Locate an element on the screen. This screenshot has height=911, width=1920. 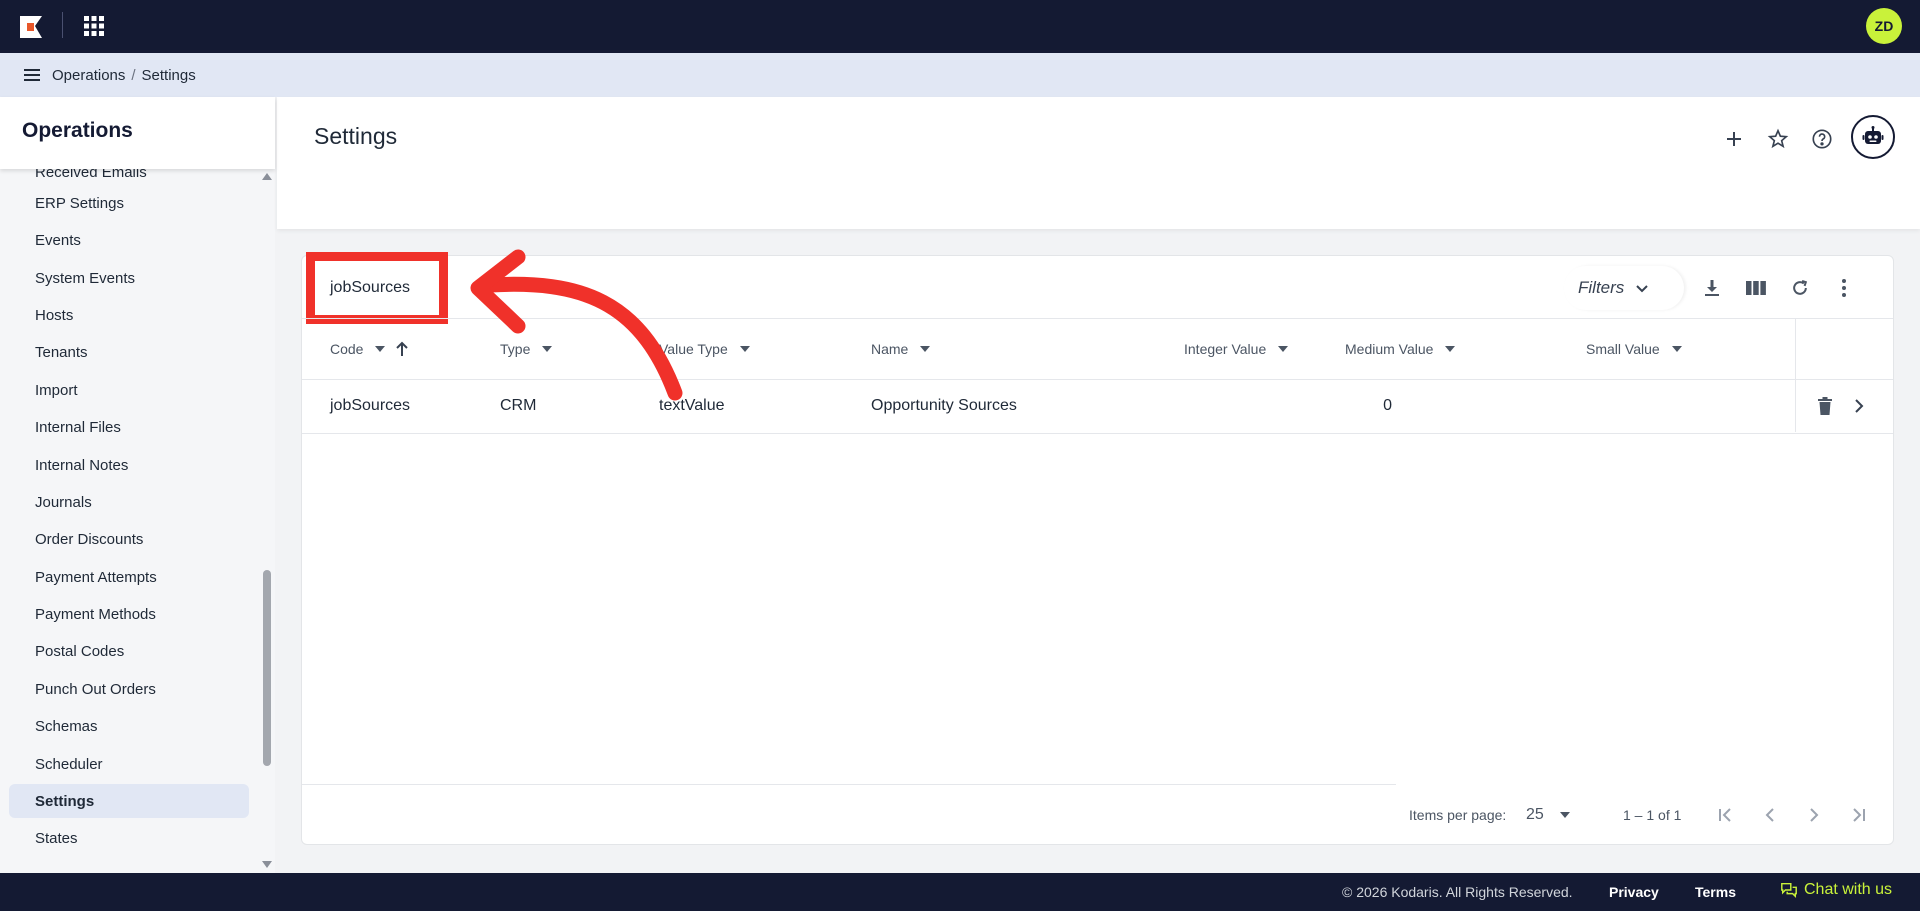
filters-button: Filters is located at coordinates (1624, 288).